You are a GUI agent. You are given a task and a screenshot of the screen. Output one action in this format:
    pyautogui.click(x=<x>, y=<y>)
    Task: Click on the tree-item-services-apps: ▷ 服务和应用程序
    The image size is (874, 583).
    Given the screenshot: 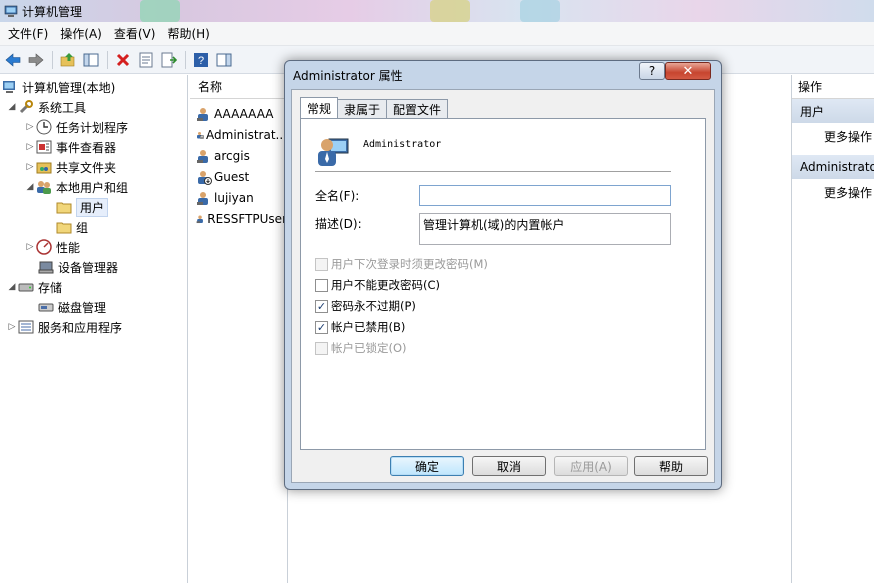 What is the action you would take?
    pyautogui.click(x=64, y=327)
    